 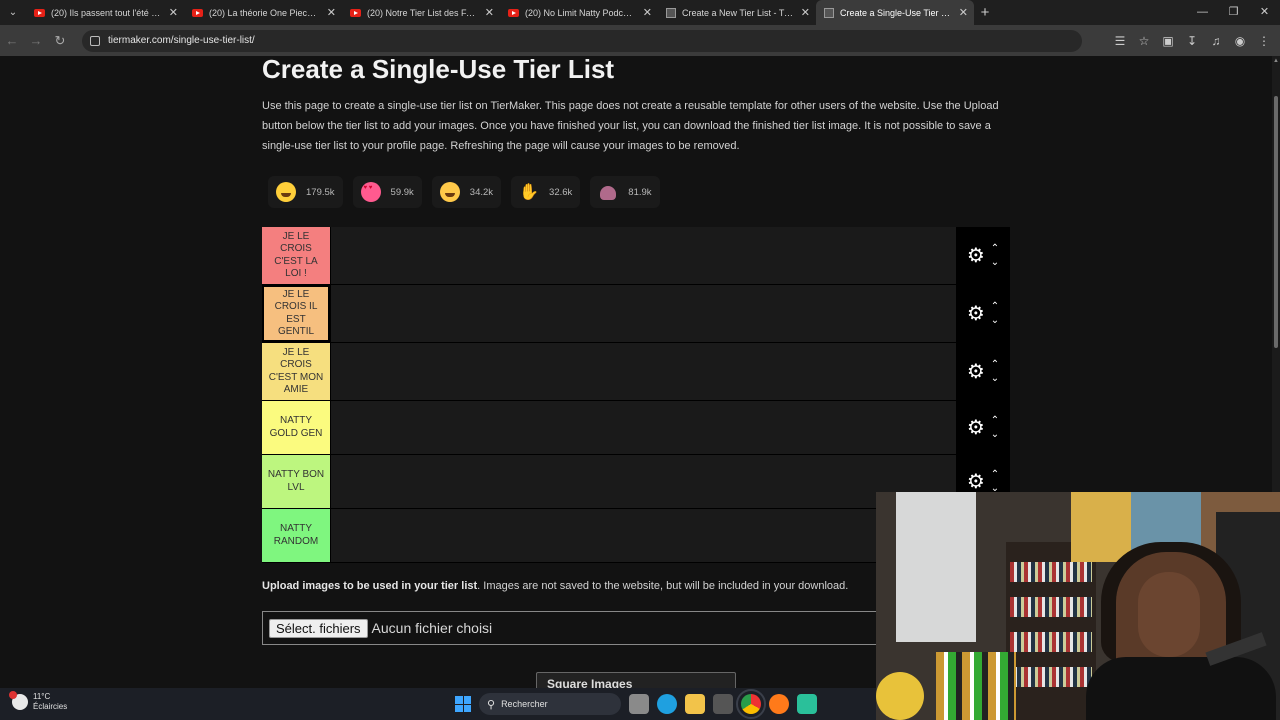 What do you see at coordinates (387, 192) in the screenshot?
I see `reaction-button: 59.9k` at bounding box center [387, 192].